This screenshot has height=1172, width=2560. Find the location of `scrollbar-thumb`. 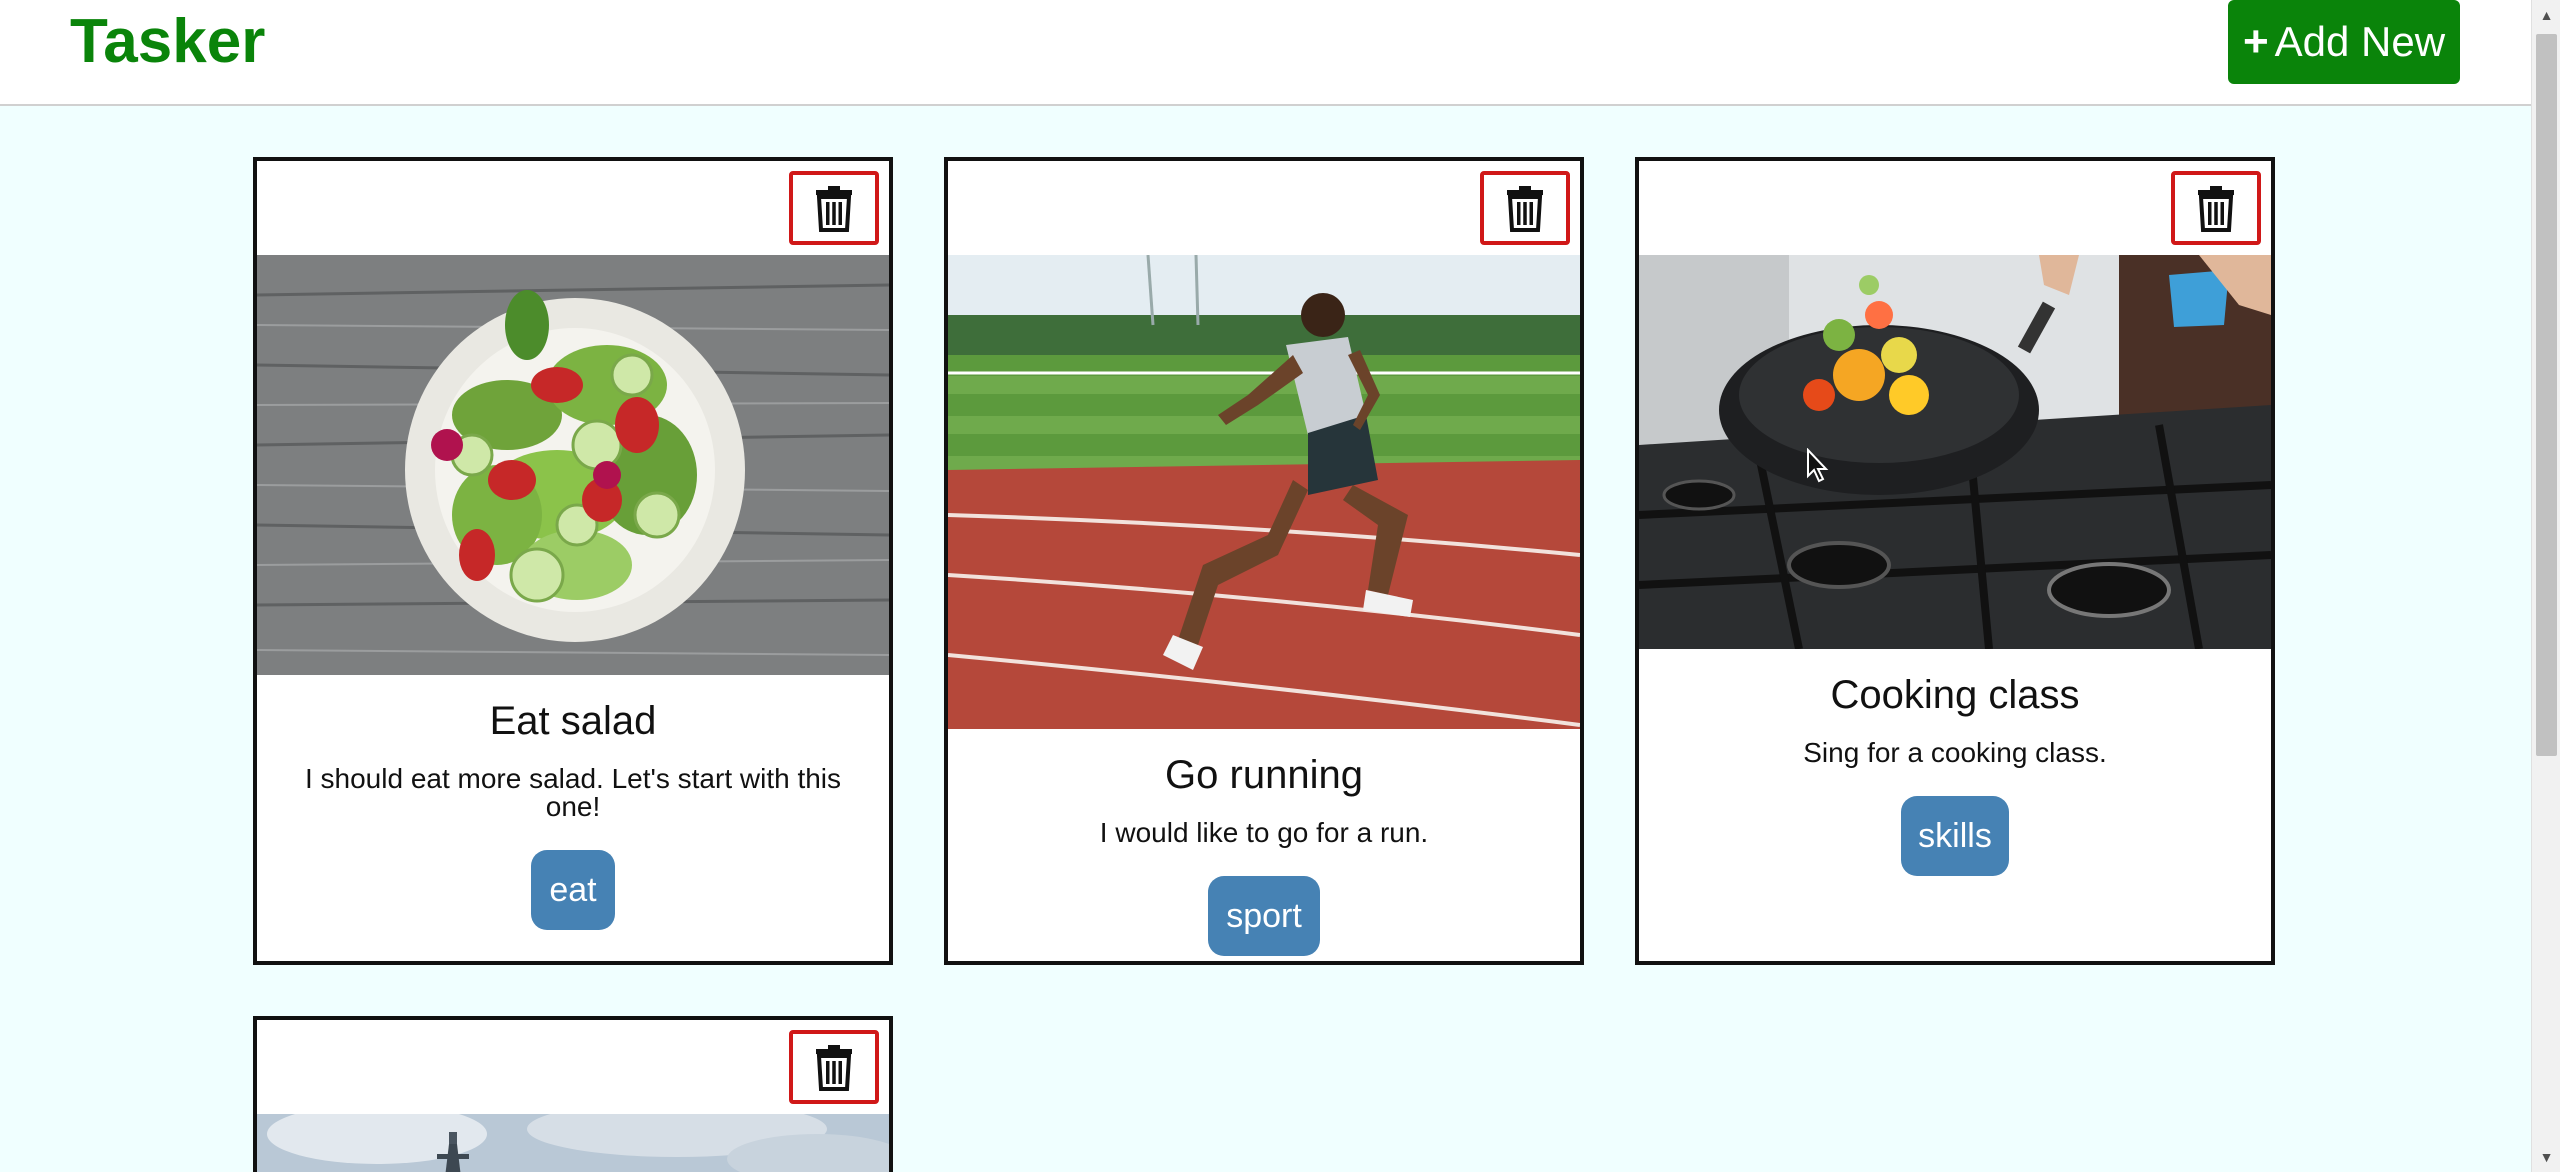

scrollbar-thumb is located at coordinates (2546, 395).